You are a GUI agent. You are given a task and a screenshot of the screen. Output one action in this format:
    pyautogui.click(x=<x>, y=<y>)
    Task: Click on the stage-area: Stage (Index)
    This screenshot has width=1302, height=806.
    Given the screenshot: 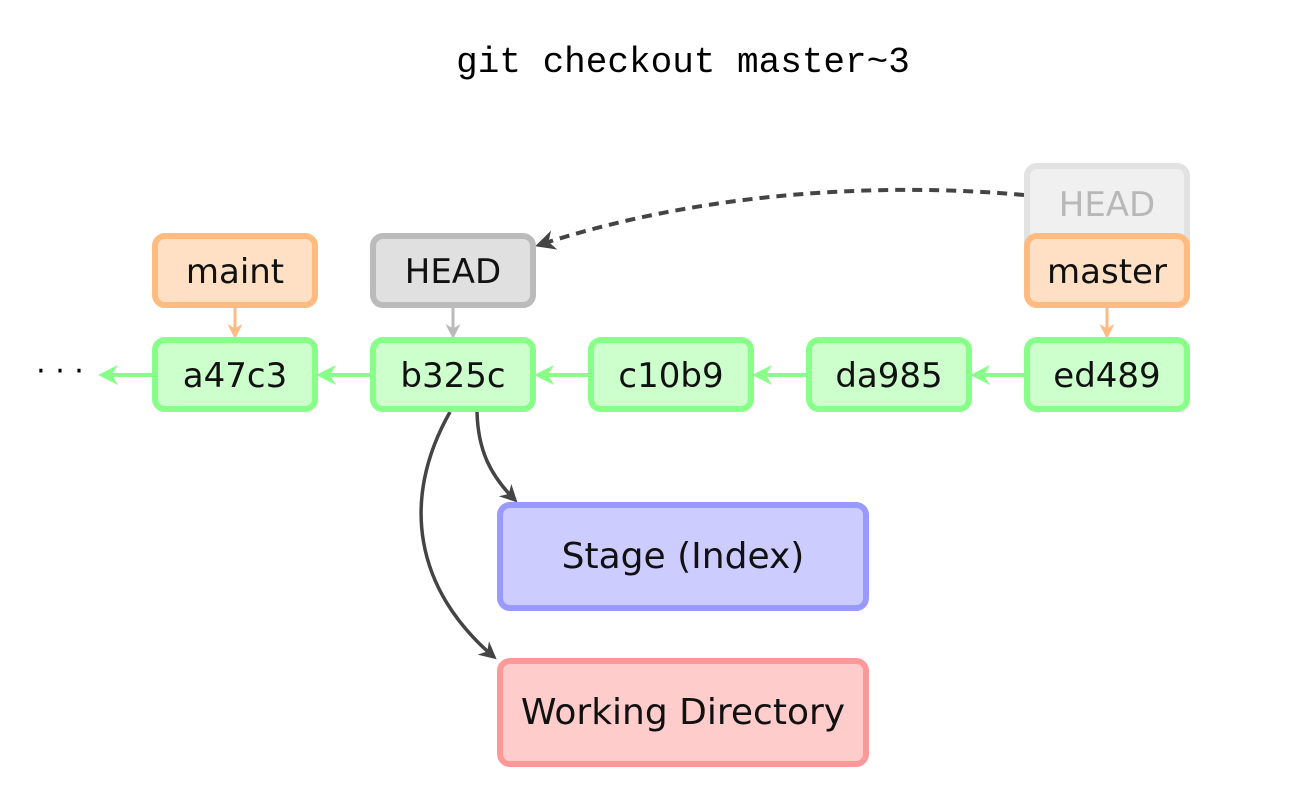 What is the action you would take?
    pyautogui.click(x=683, y=556)
    